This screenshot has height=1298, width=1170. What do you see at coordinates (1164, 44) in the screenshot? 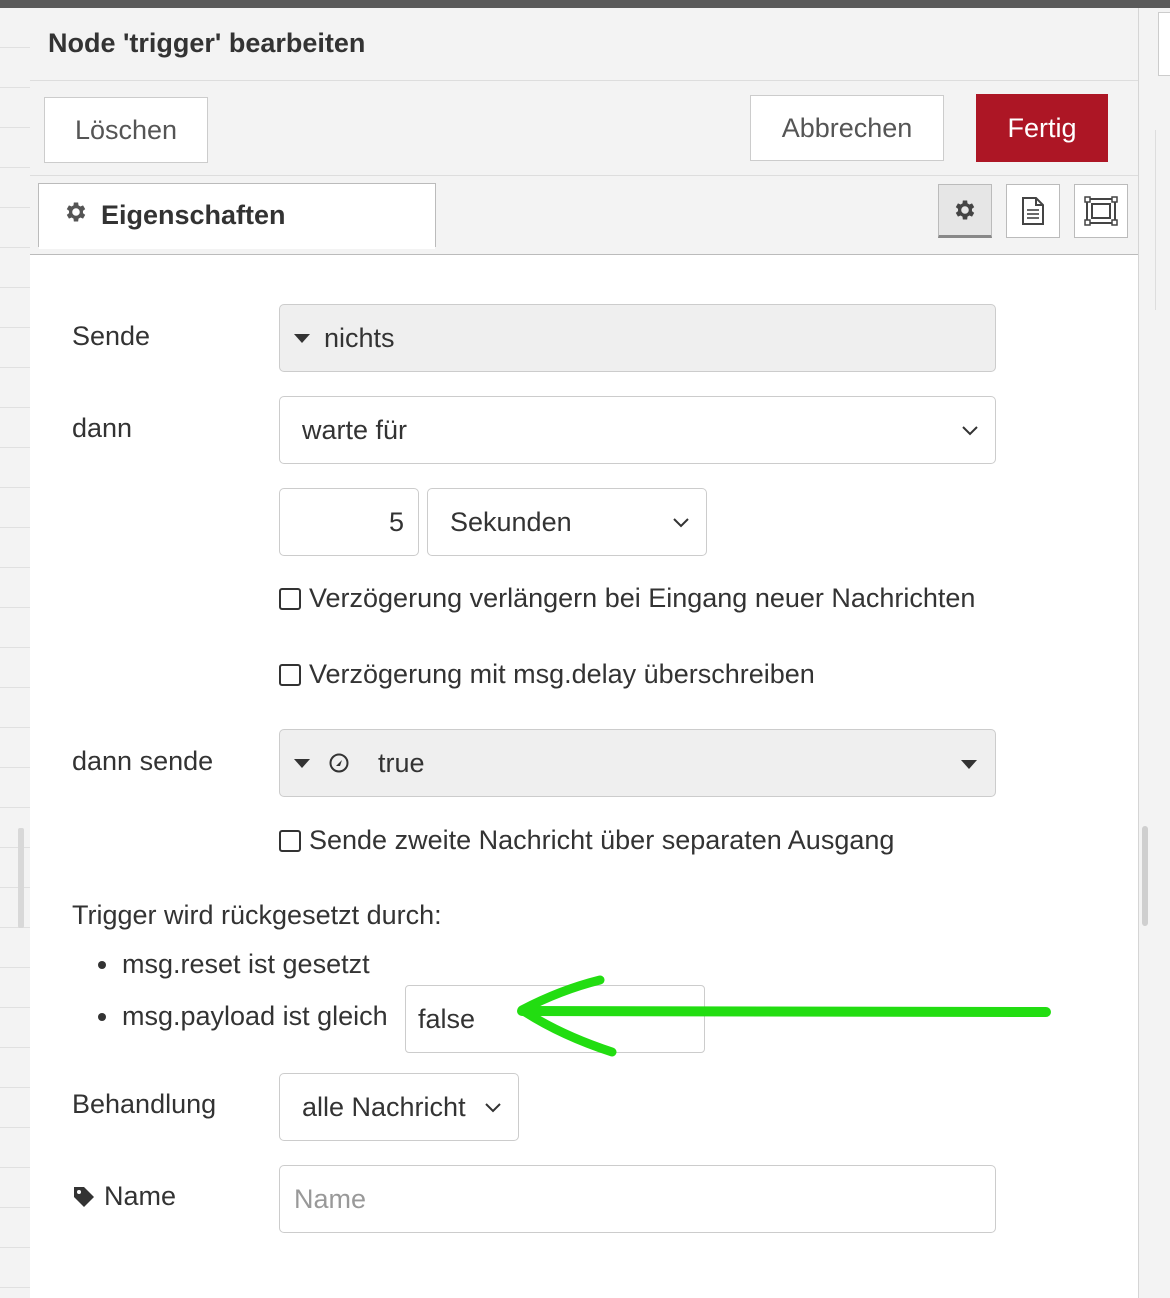
I see `sidebar-tab` at bounding box center [1164, 44].